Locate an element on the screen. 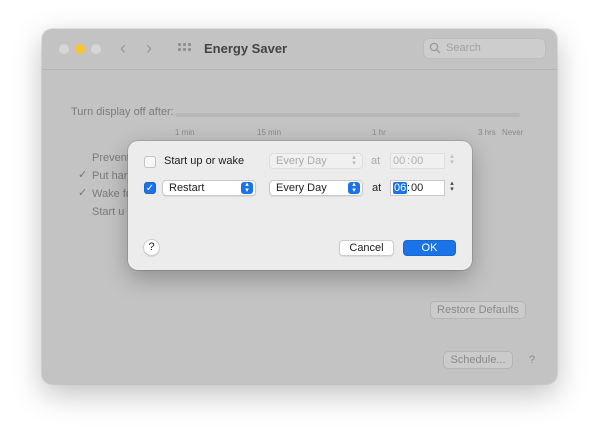 The width and height of the screenshot is (600, 440). display-sleep-slider is located at coordinates (347, 115).